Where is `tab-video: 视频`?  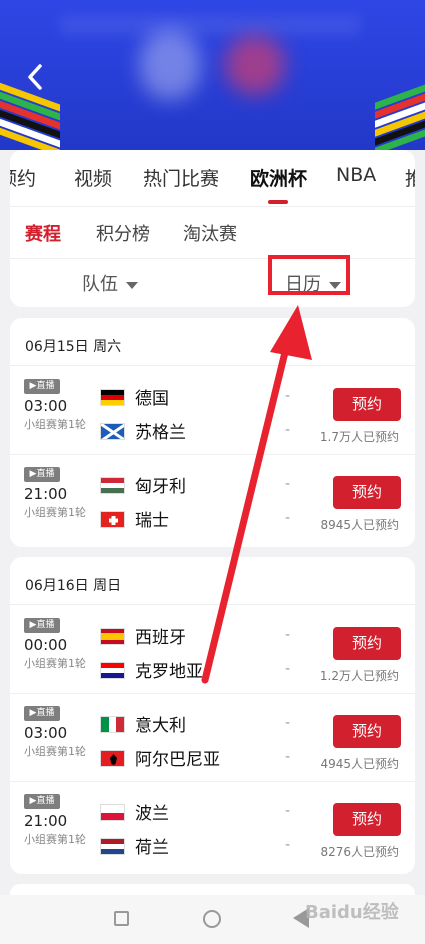
tab-video: 视频 is located at coordinates (93, 177).